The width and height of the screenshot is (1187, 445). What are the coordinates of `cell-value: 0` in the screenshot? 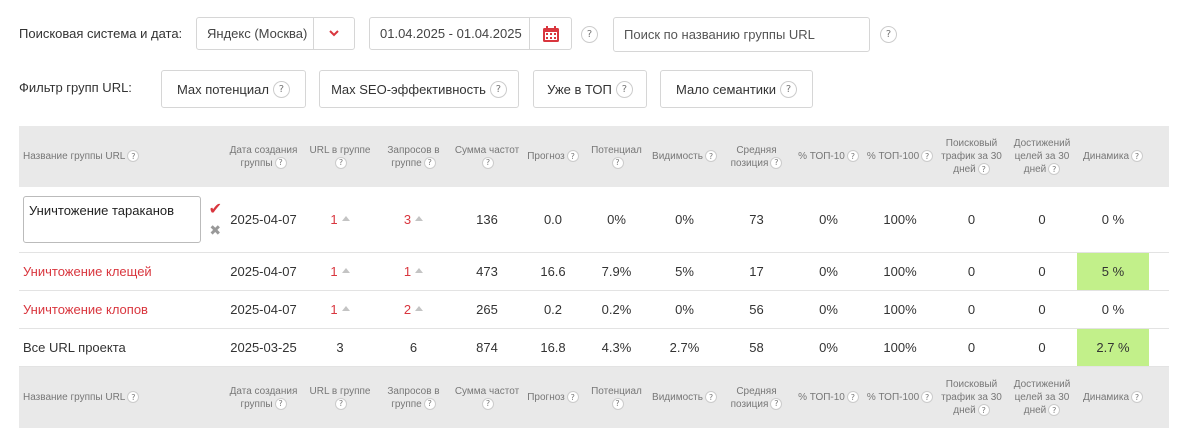 It's located at (971, 271).